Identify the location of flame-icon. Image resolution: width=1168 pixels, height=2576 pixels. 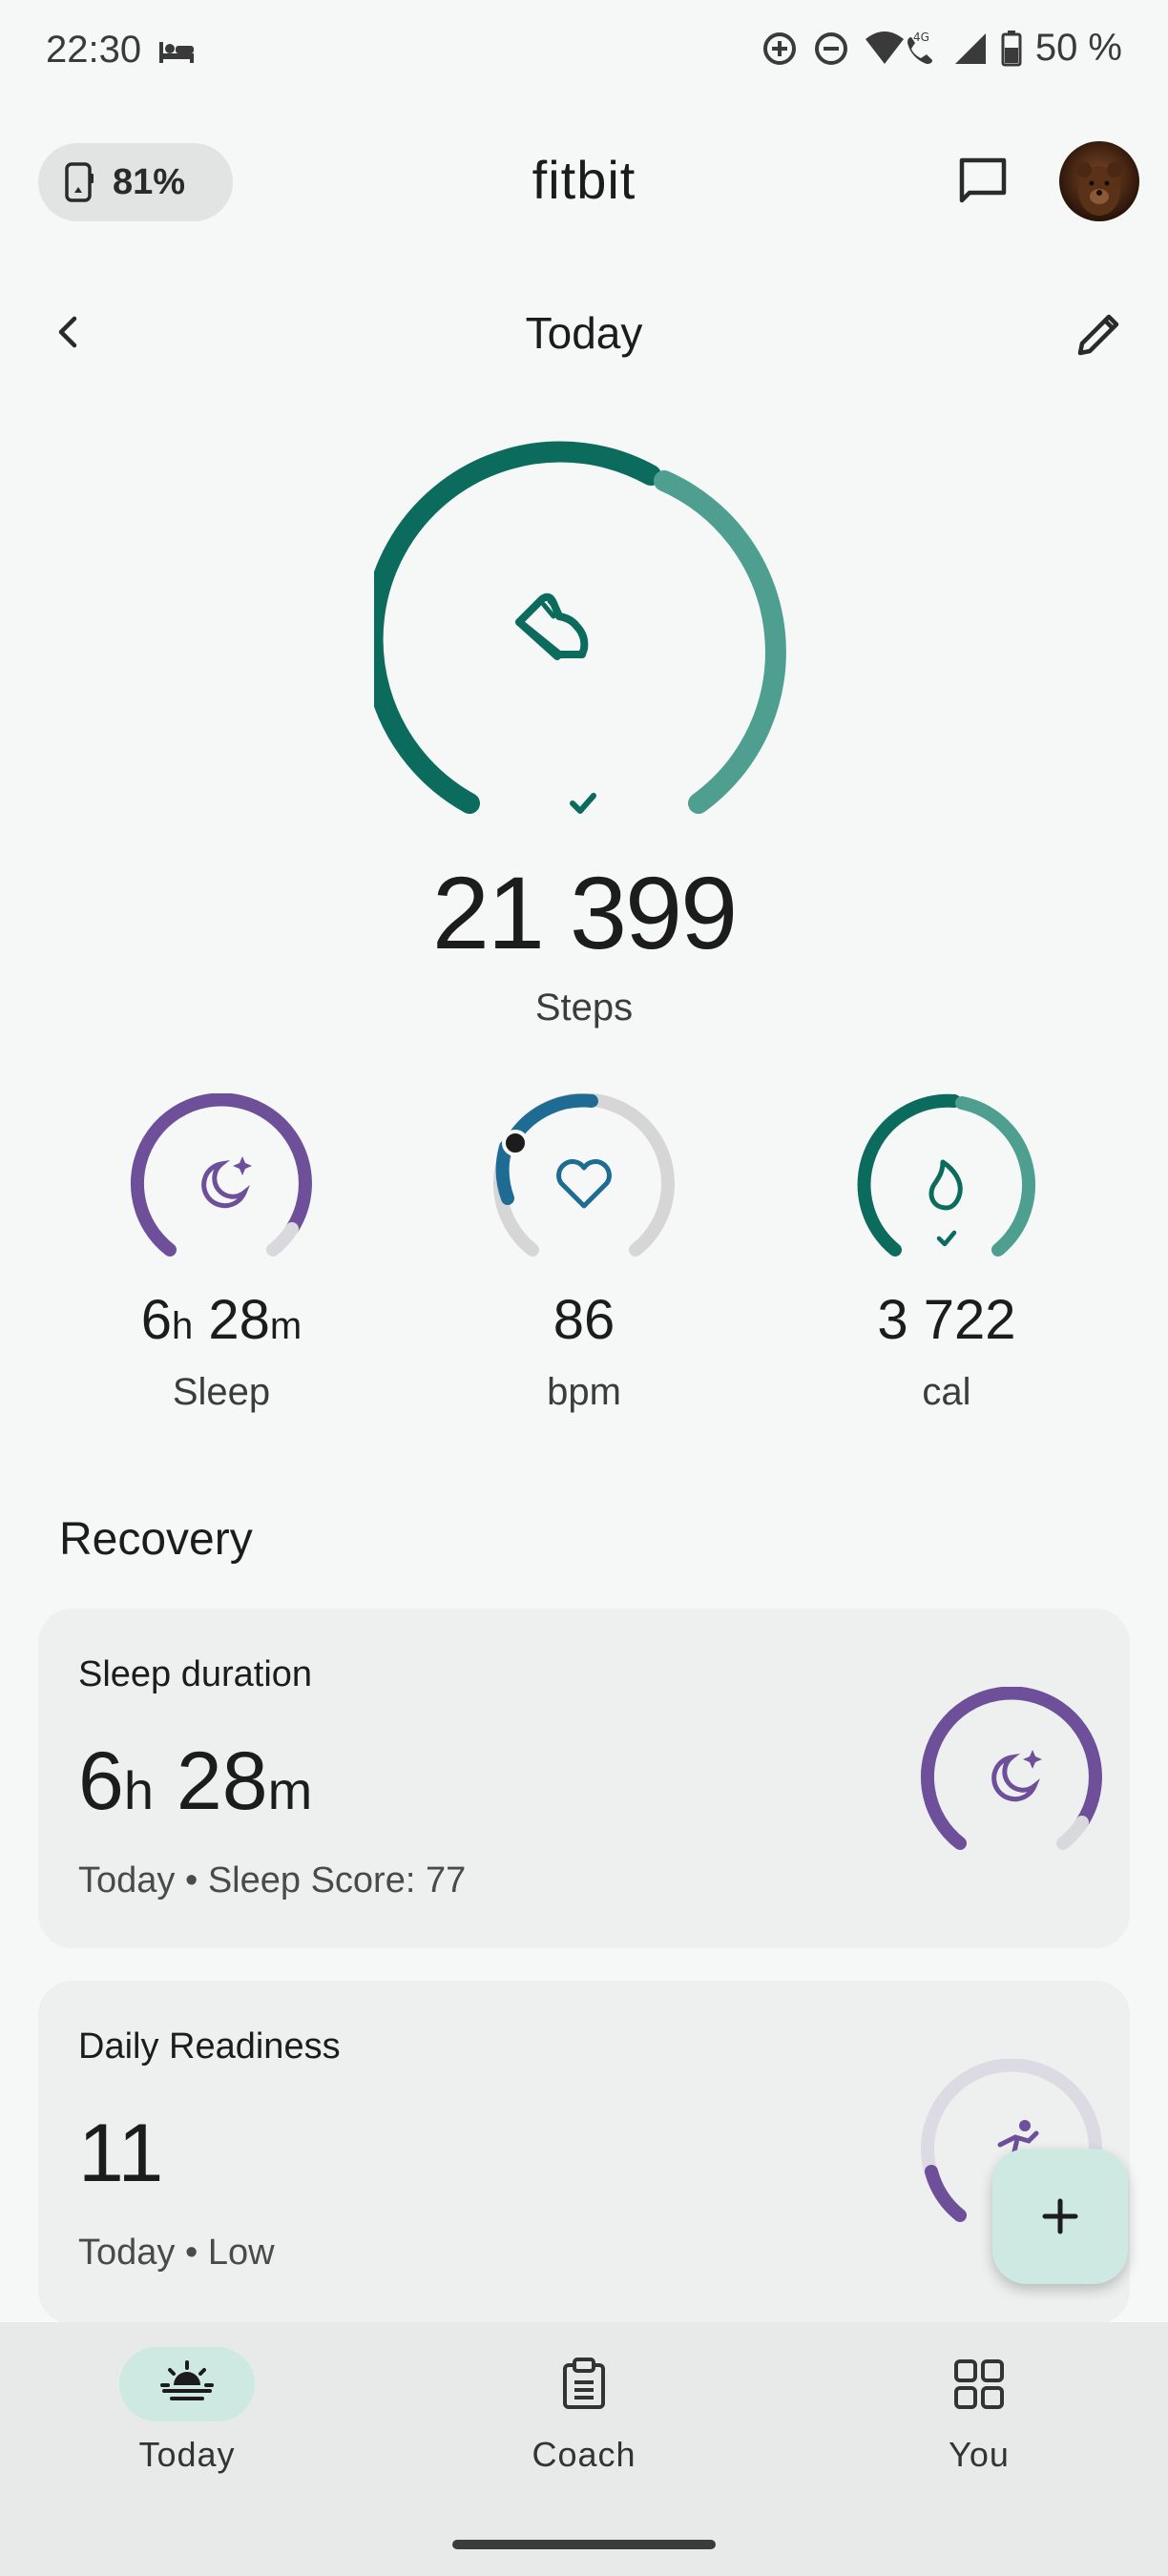
(945, 1185).